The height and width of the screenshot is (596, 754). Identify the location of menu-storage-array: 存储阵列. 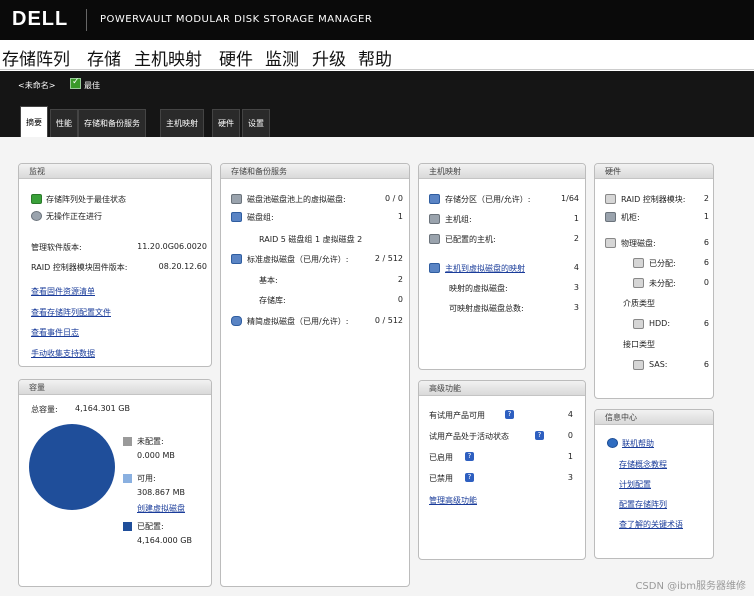
(36, 57).